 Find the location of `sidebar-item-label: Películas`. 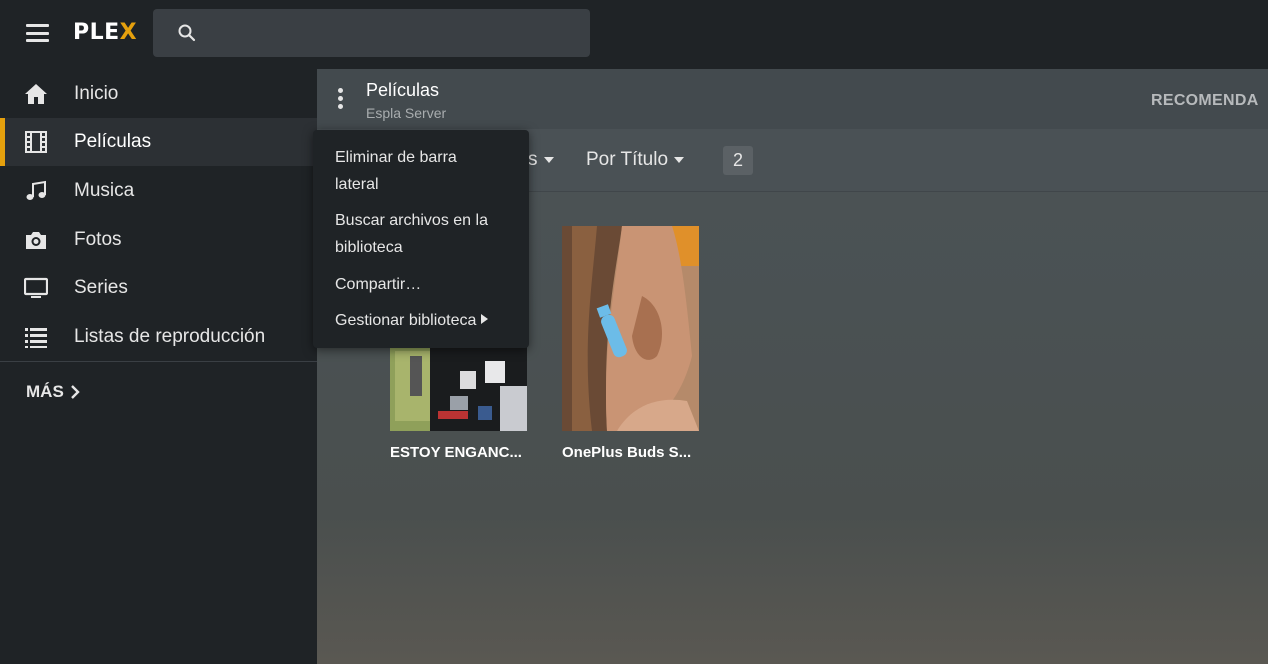

sidebar-item-label: Películas is located at coordinates (113, 141).